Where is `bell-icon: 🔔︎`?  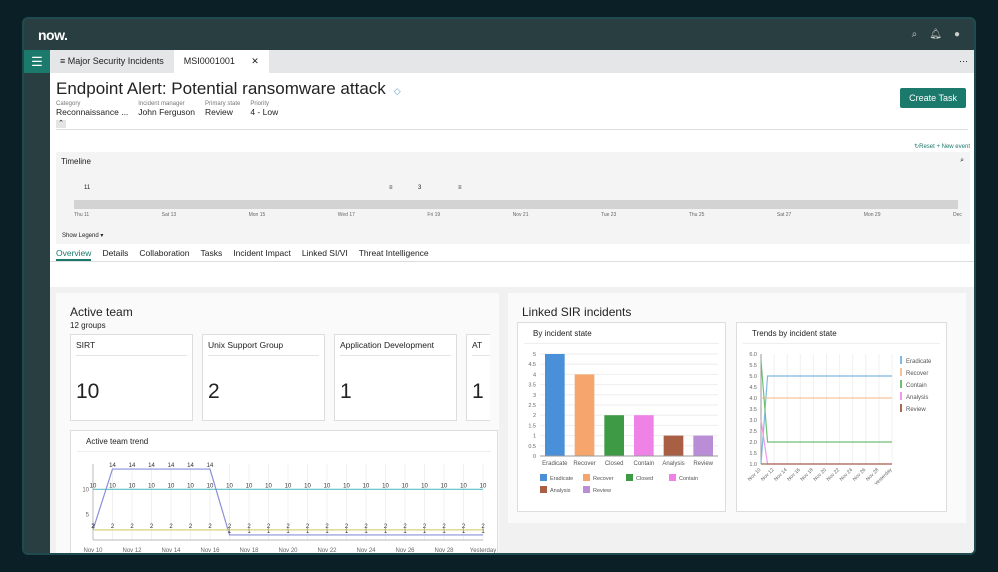
bell-icon: 🔔︎ is located at coordinates (935, 34).